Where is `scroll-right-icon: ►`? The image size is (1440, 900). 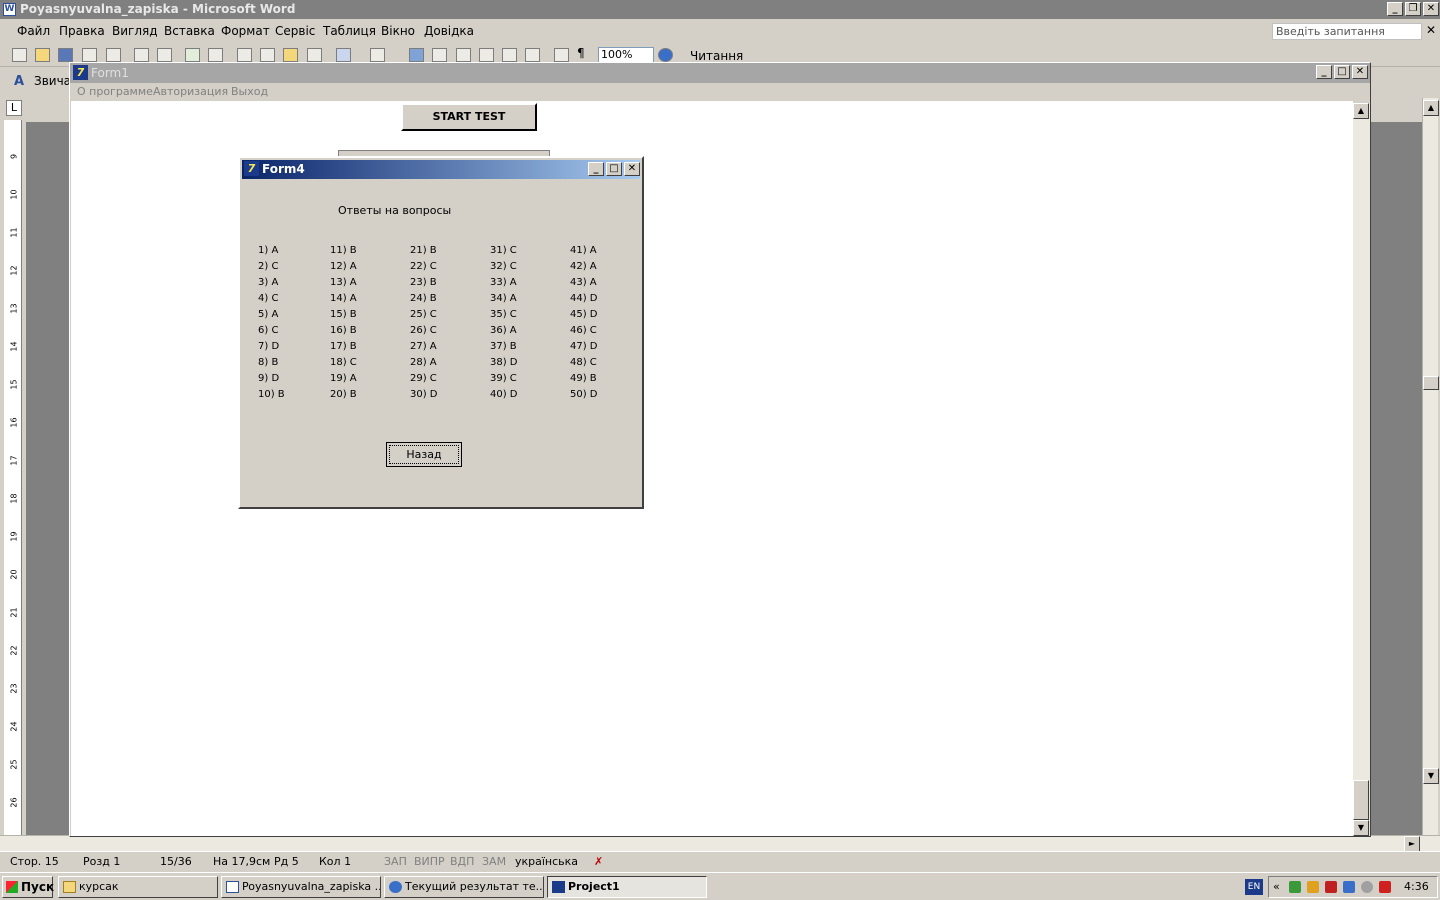
scroll-right-icon: ► is located at coordinates (1412, 844).